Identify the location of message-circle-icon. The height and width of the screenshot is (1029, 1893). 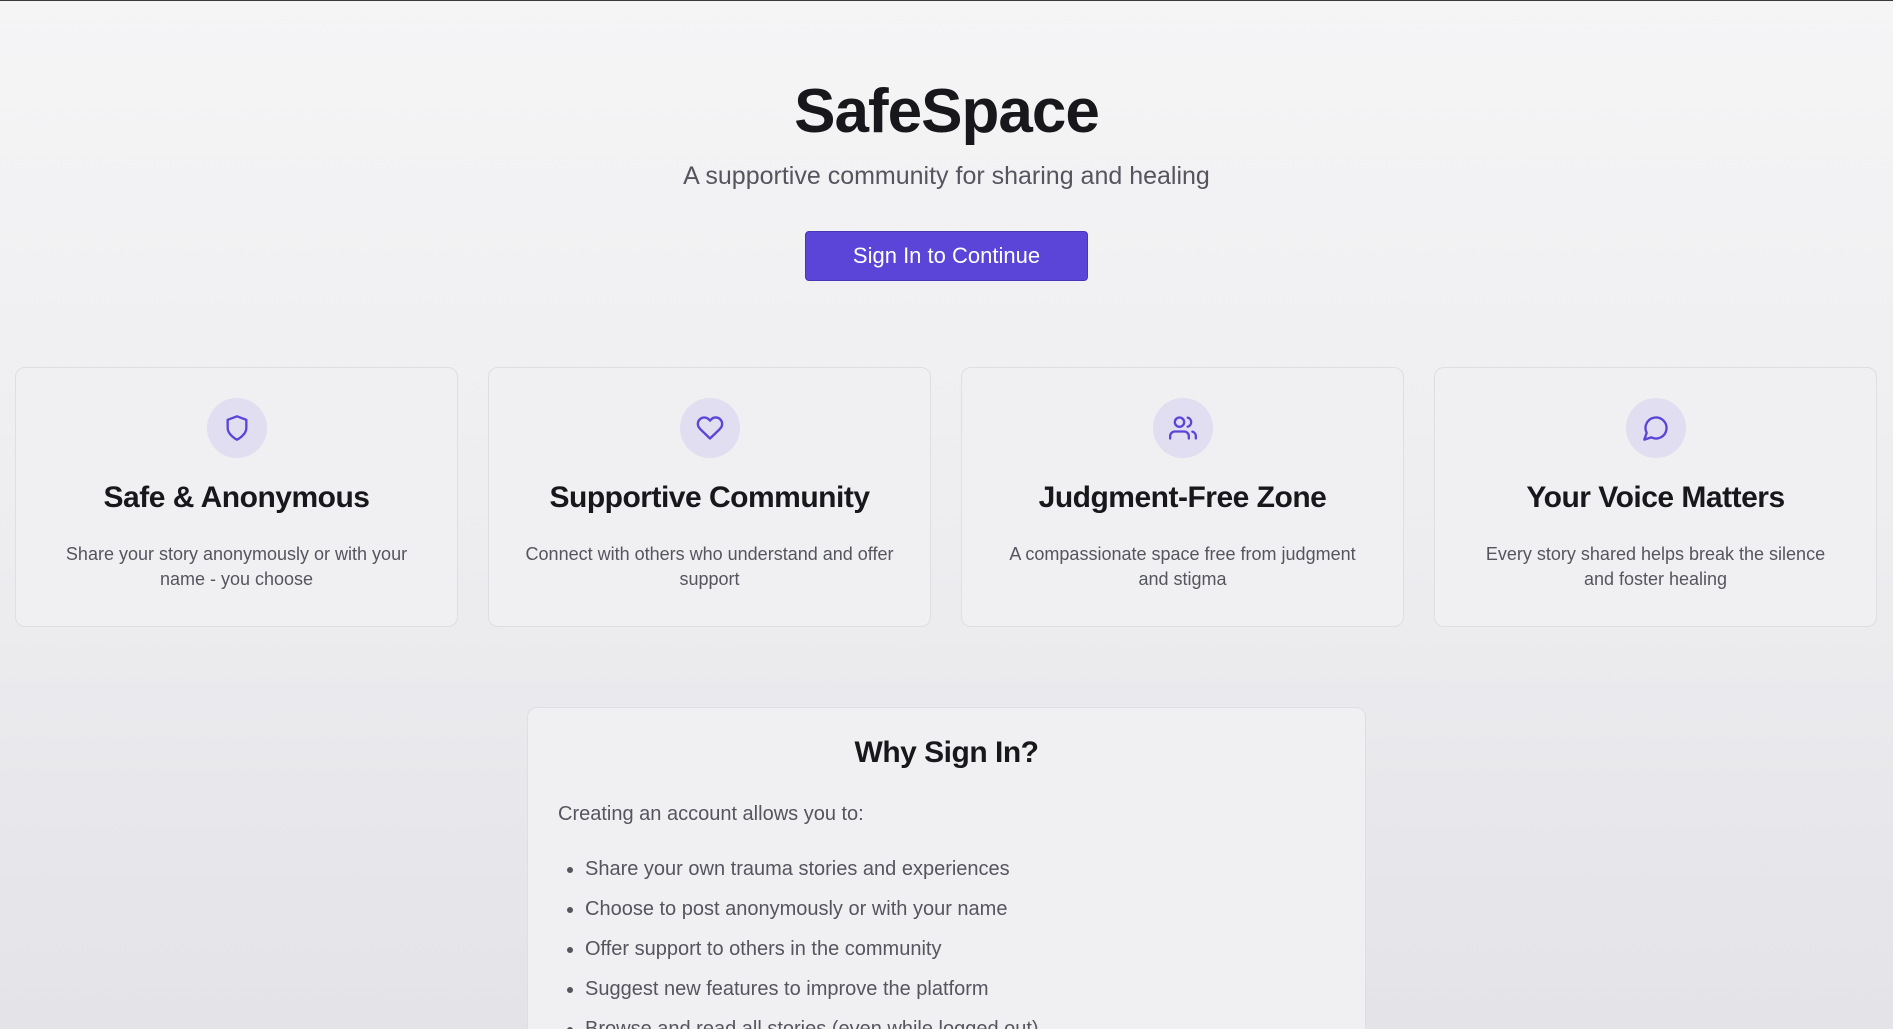
(1655, 428).